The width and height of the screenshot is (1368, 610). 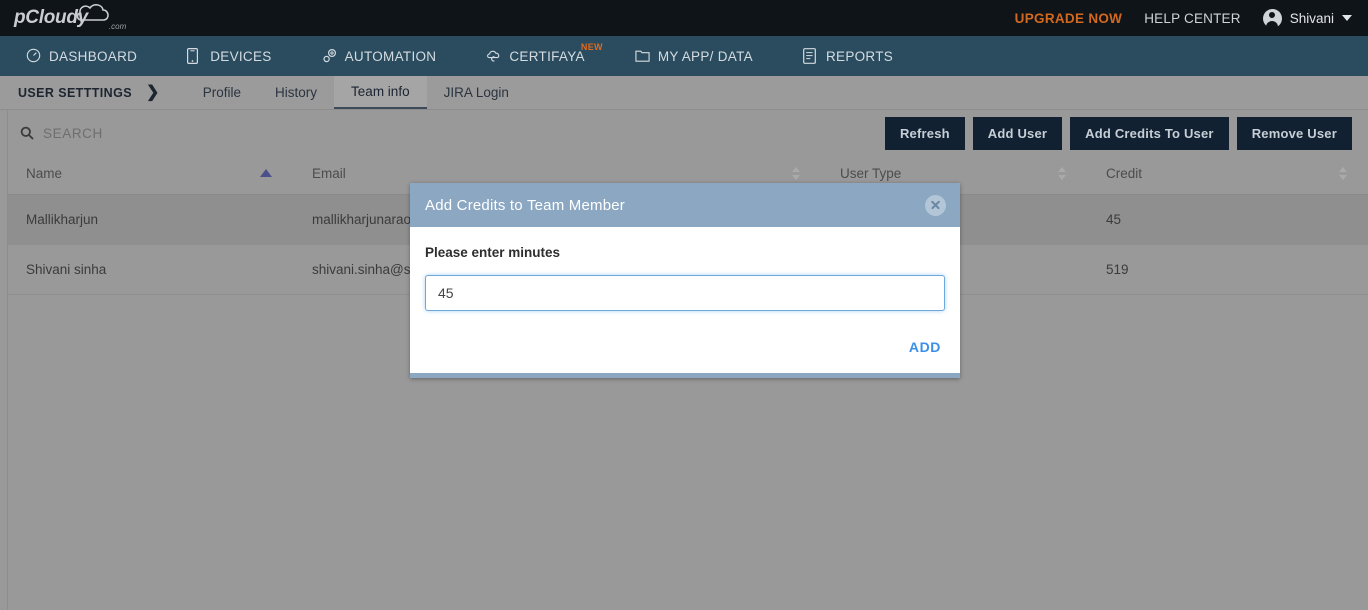 I want to click on document-lines-icon, so click(x=810, y=56).